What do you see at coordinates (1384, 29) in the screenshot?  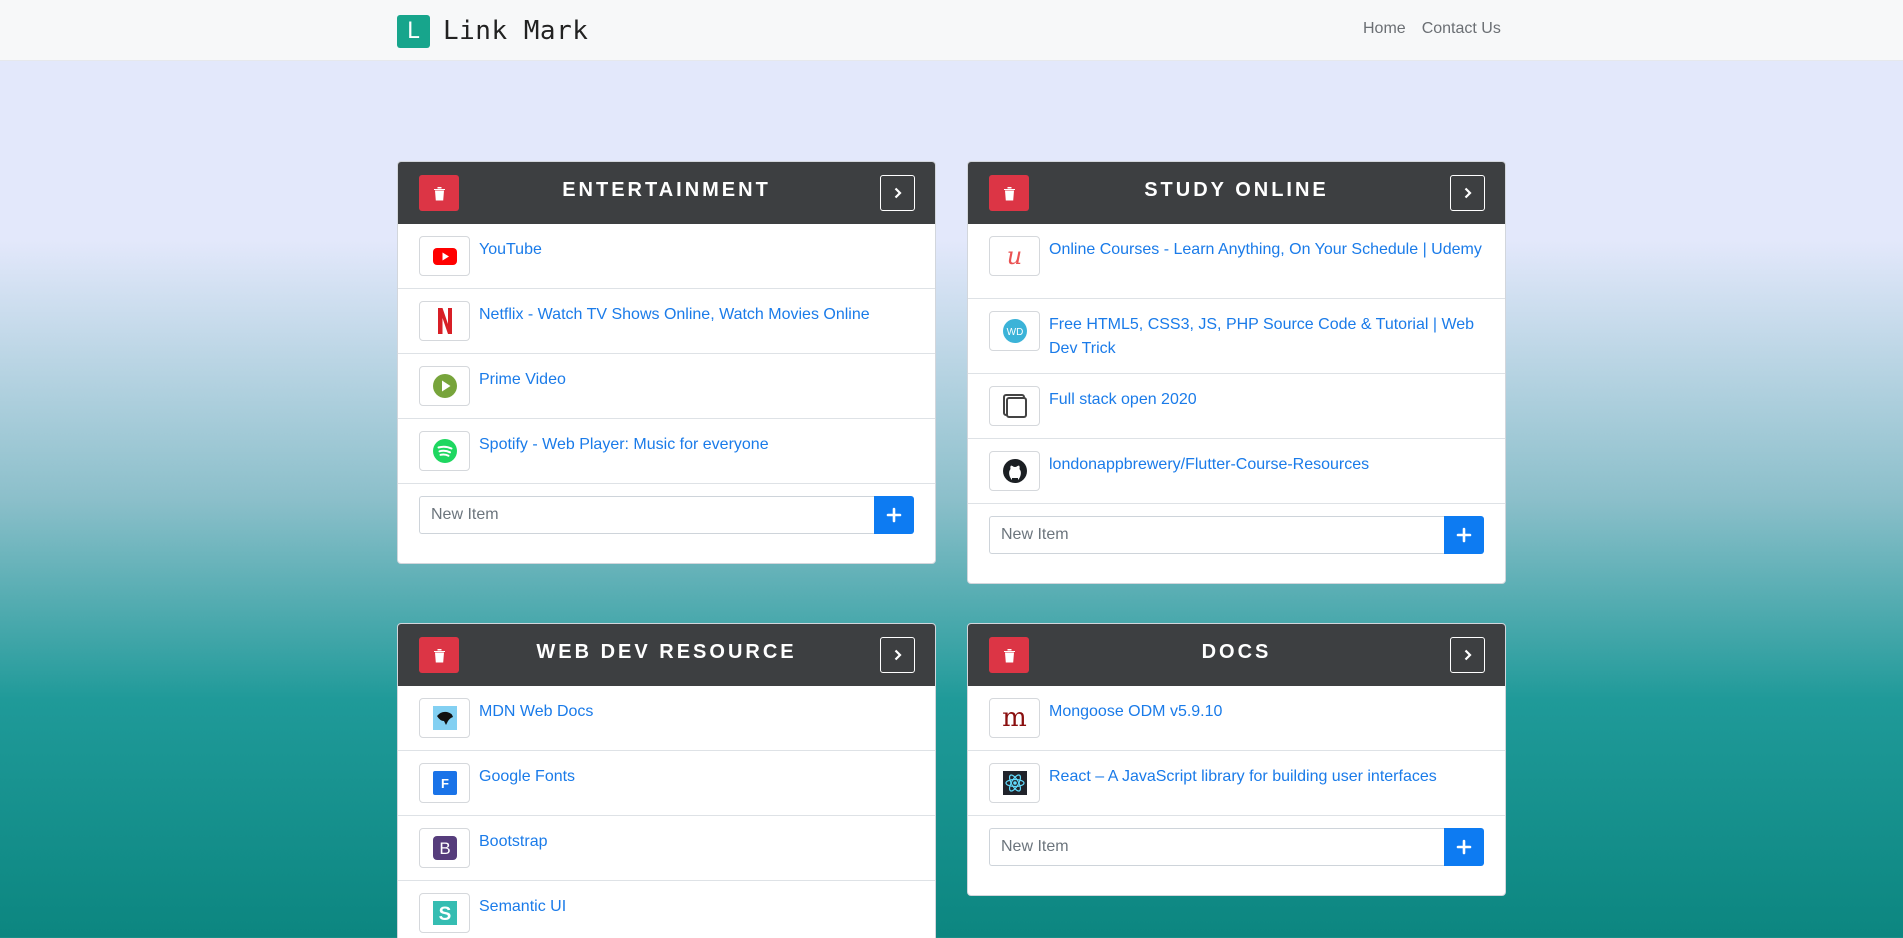 I see `nav-home-link: Home` at bounding box center [1384, 29].